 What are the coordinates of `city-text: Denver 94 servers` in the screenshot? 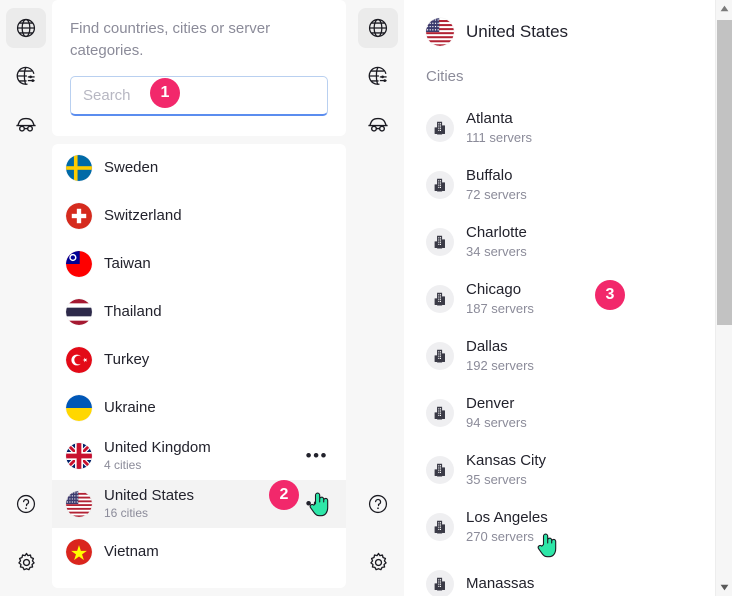 It's located at (496, 412).